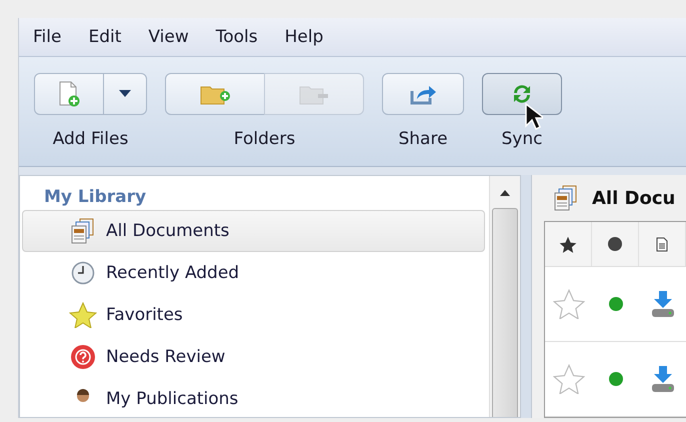  I want to click on toolbar-label: Add Files, so click(90, 139).